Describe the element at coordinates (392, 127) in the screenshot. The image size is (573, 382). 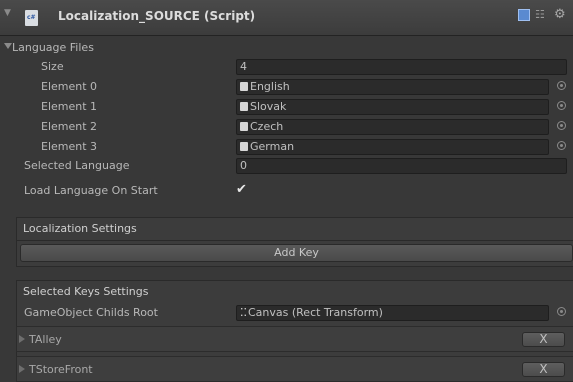
I see `element-object-field: Czech` at that location.